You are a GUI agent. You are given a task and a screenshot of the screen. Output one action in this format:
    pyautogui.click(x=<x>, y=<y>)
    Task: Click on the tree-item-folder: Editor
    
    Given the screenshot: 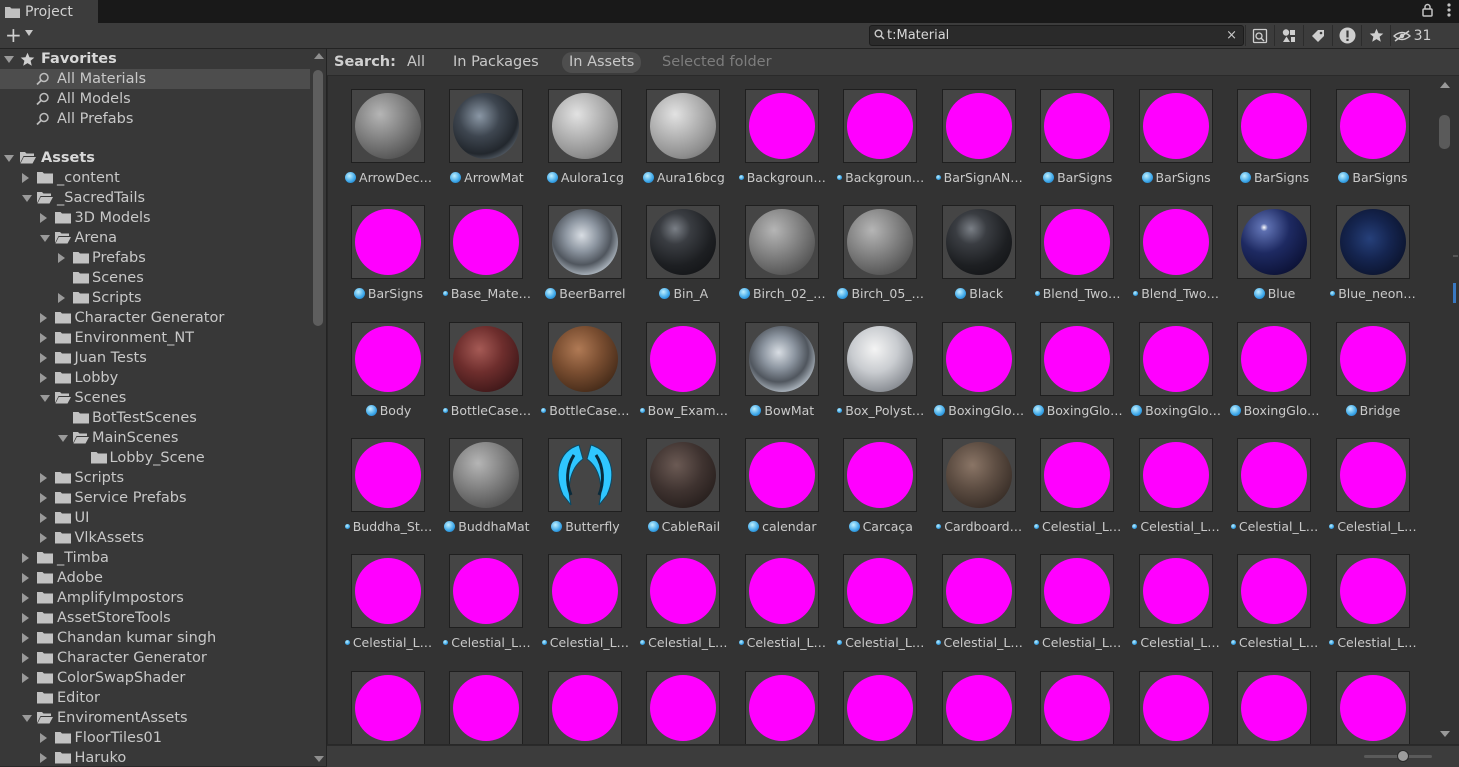 What is the action you would take?
    pyautogui.click(x=155, y=698)
    